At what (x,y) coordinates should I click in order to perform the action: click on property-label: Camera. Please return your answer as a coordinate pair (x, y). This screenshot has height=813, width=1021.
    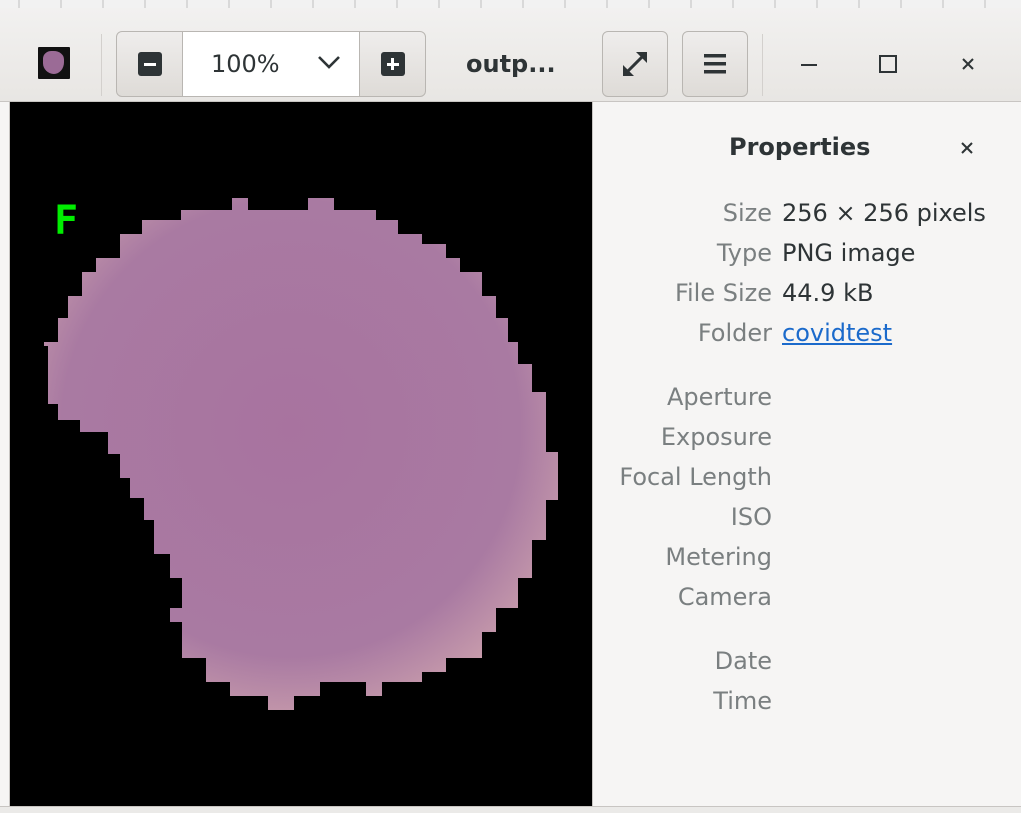
    Looking at the image, I should click on (724, 597).